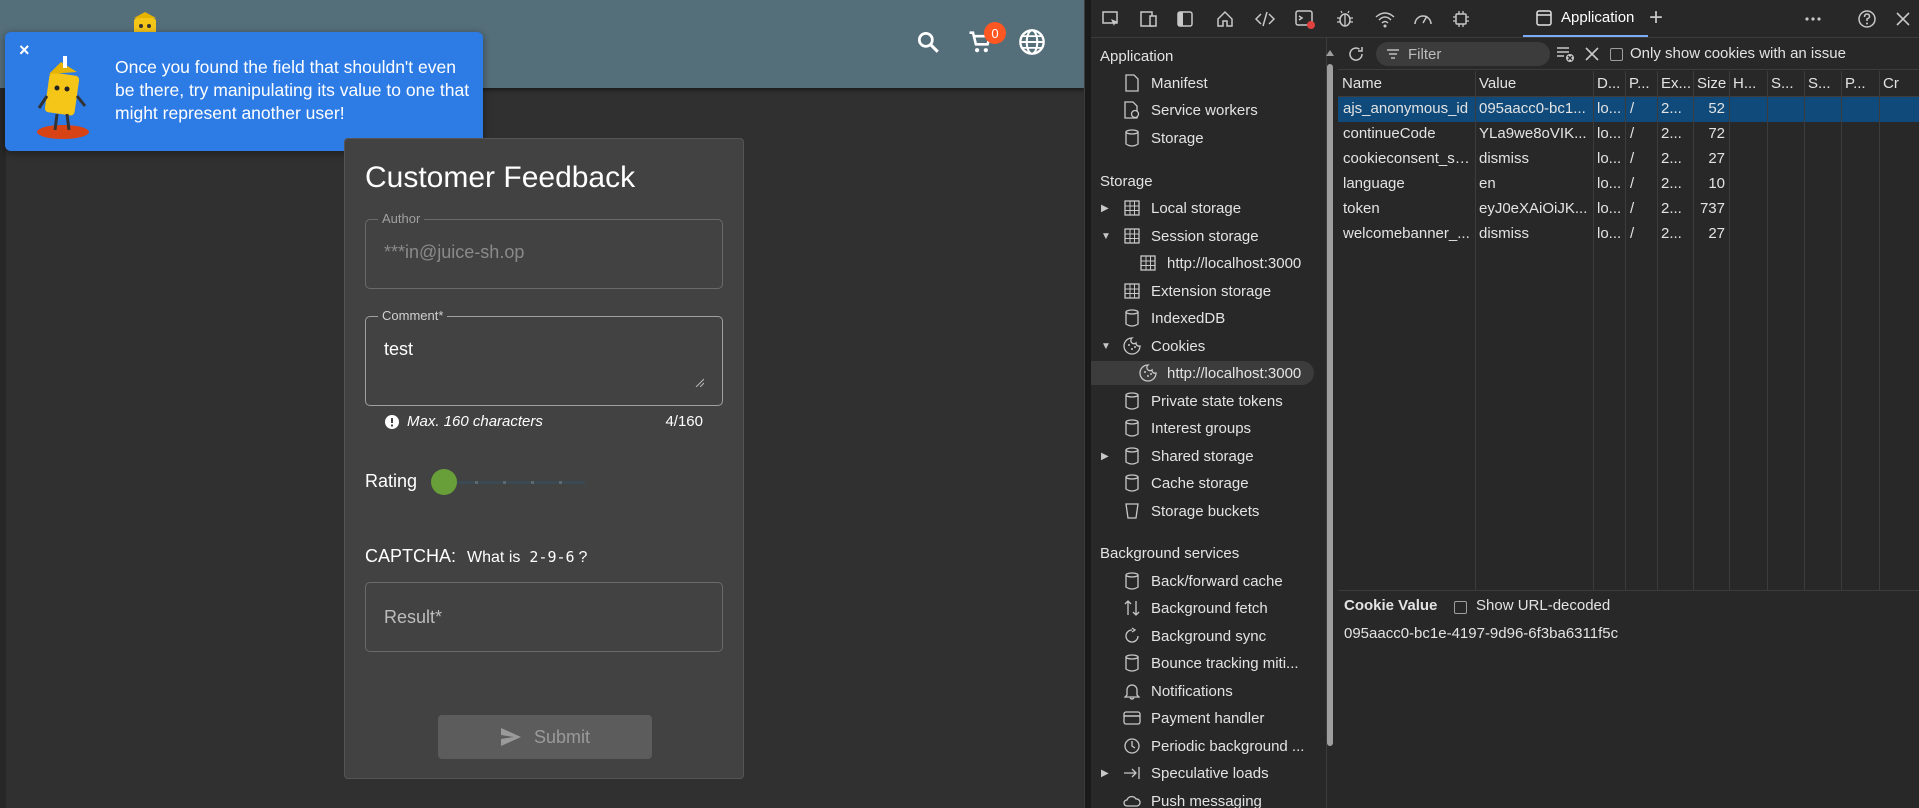 This screenshot has height=808, width=1919. Describe the element at coordinates (1711, 84) in the screenshot. I see `column-header: Size` at that location.